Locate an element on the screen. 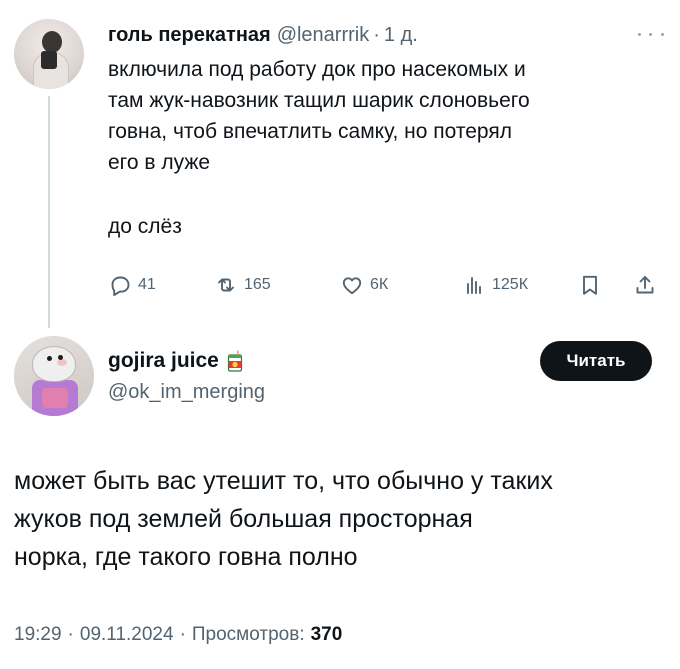  like-count: 6К is located at coordinates (379, 284).